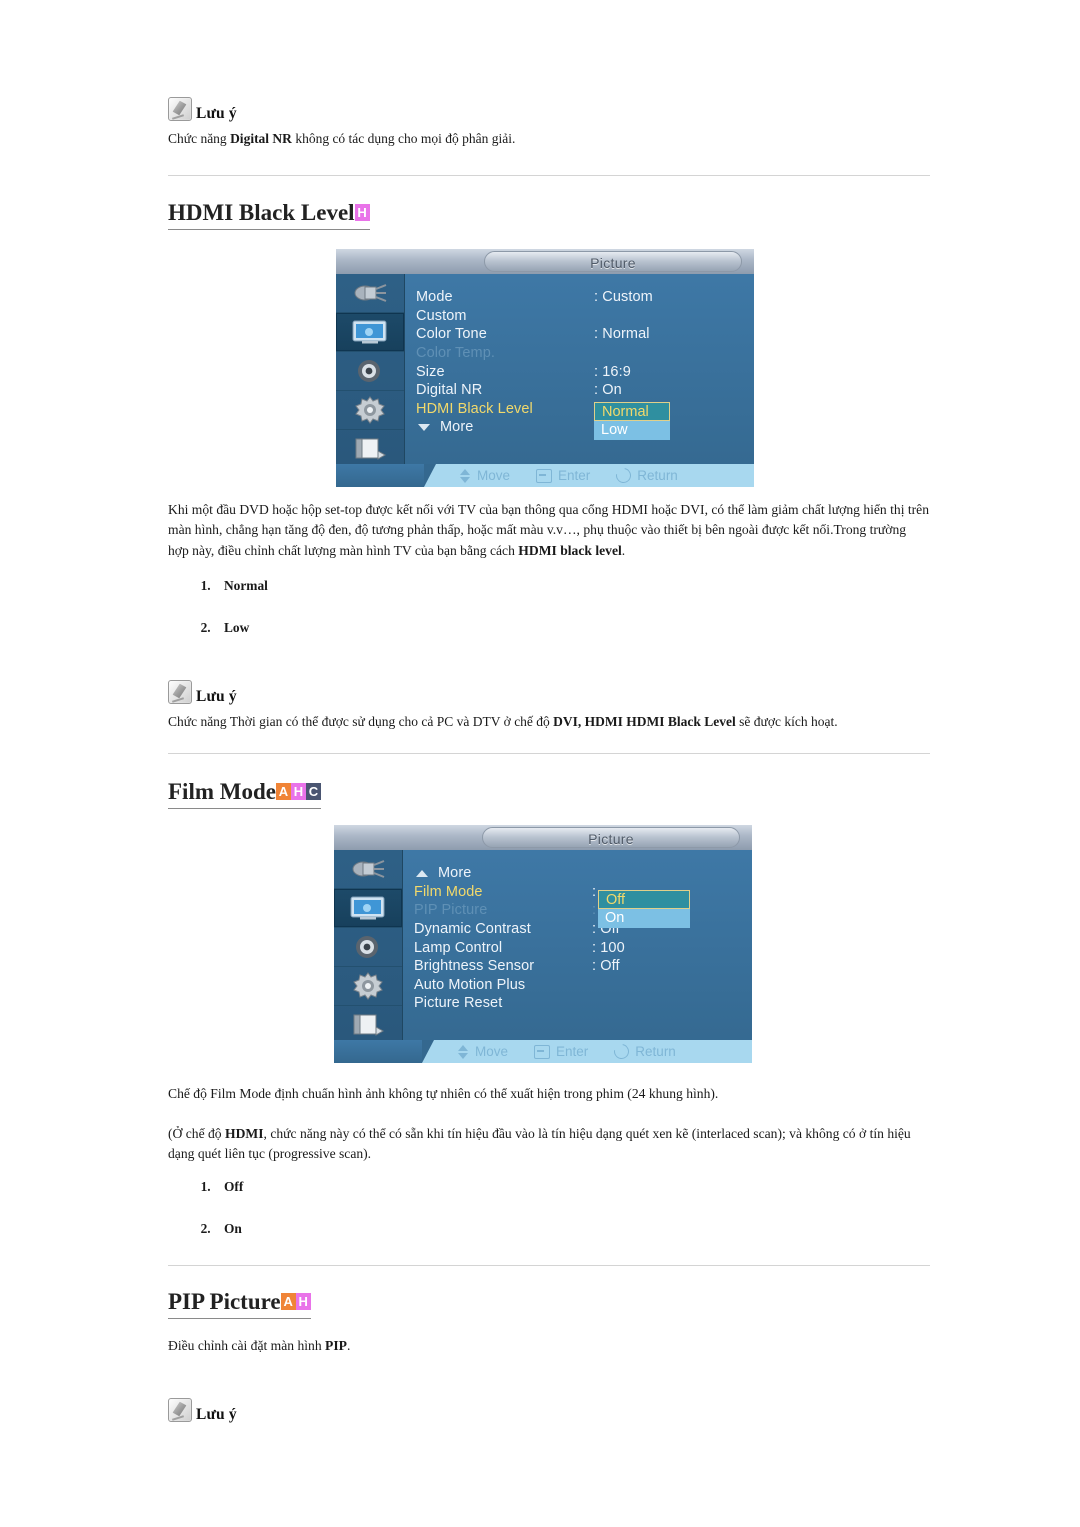 The image size is (1080, 1527). I want to click on osd-row-value: : Custom, so click(623, 297).